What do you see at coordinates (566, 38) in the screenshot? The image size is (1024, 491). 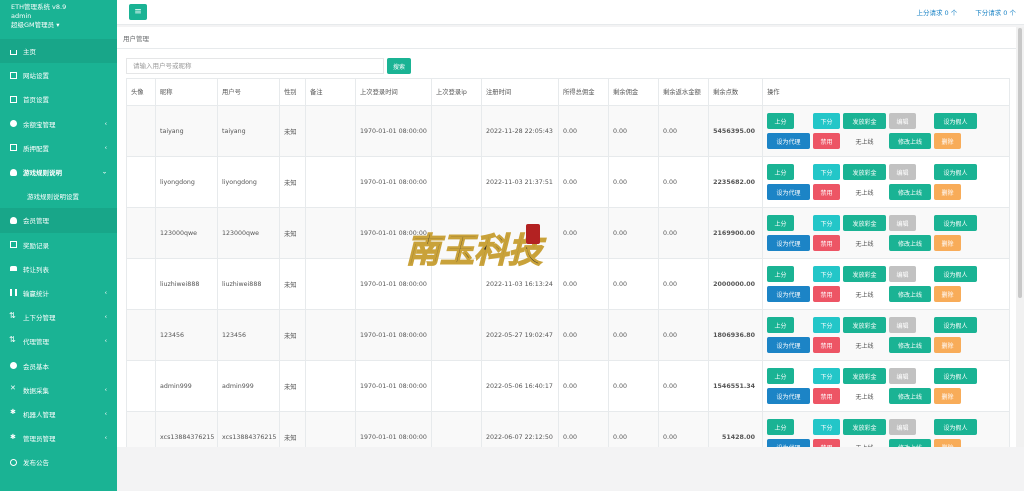 I see `page-title: 用户管理` at bounding box center [566, 38].